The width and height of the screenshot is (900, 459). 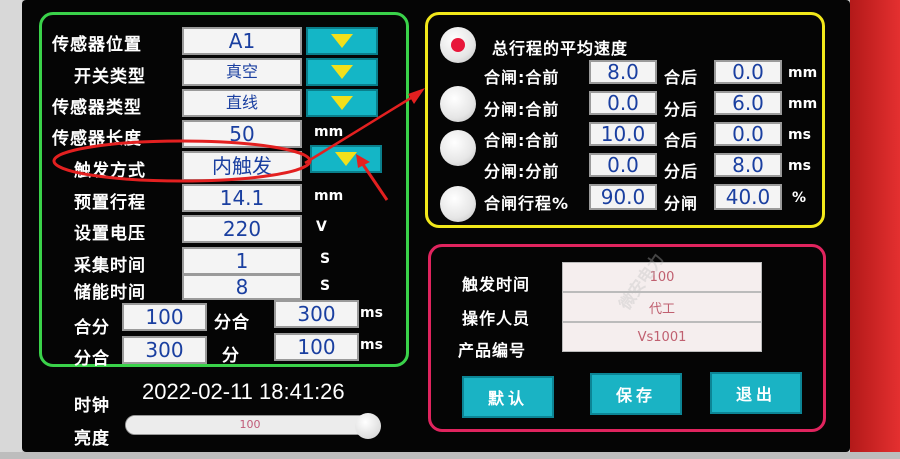 What do you see at coordinates (458, 104) in the screenshot?
I see `radio-close-speed` at bounding box center [458, 104].